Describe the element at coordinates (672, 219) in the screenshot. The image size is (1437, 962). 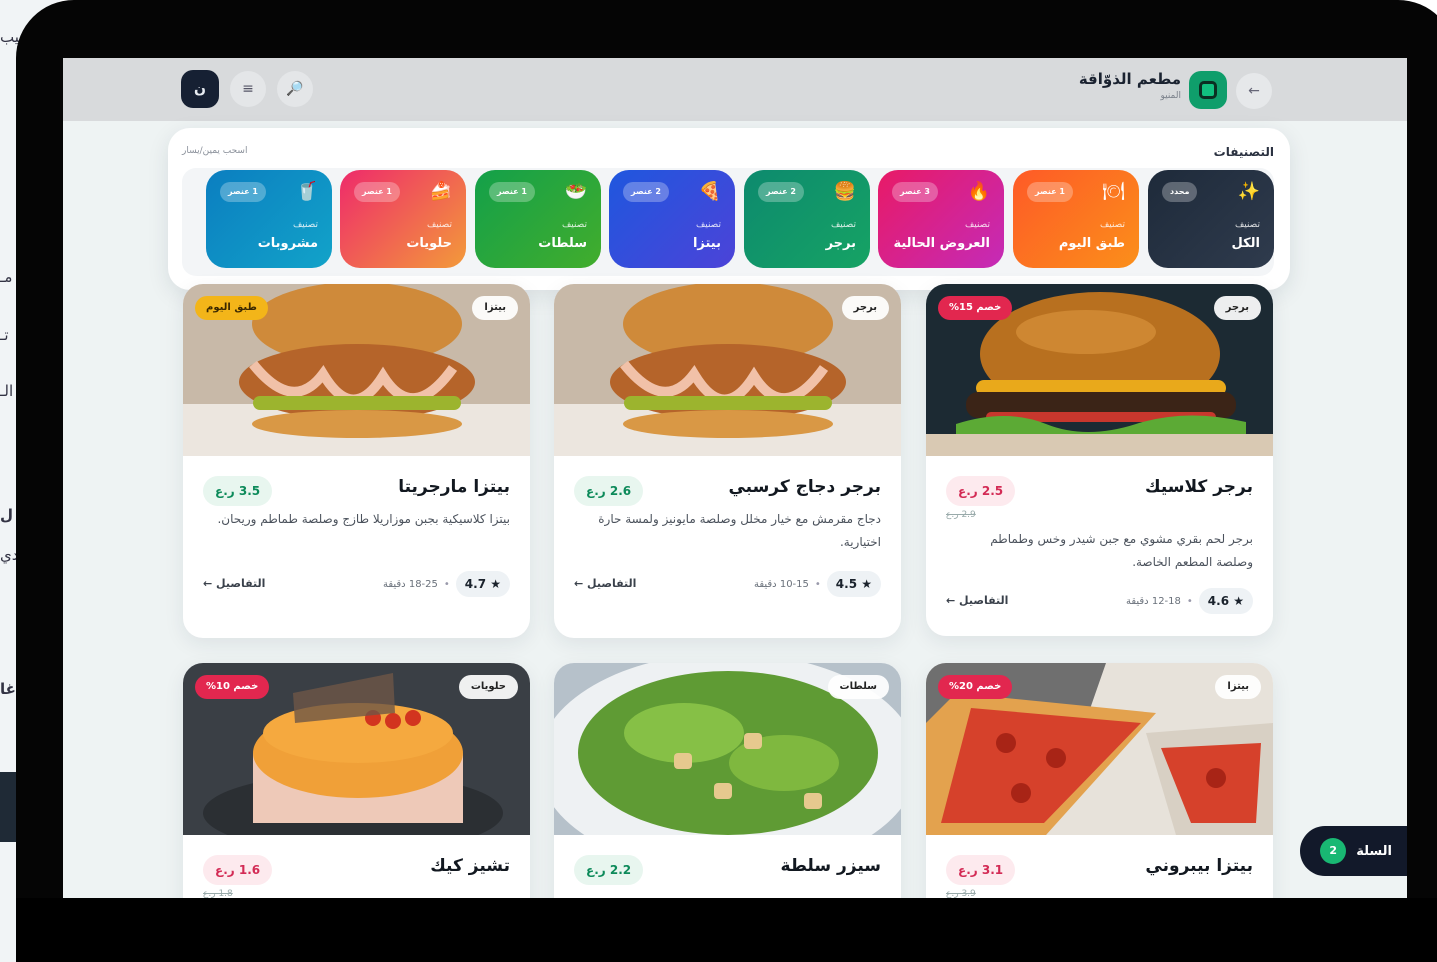
I see `category-chip-pizza: 🍕 2 عنصر تصنيف بيتزا` at that location.